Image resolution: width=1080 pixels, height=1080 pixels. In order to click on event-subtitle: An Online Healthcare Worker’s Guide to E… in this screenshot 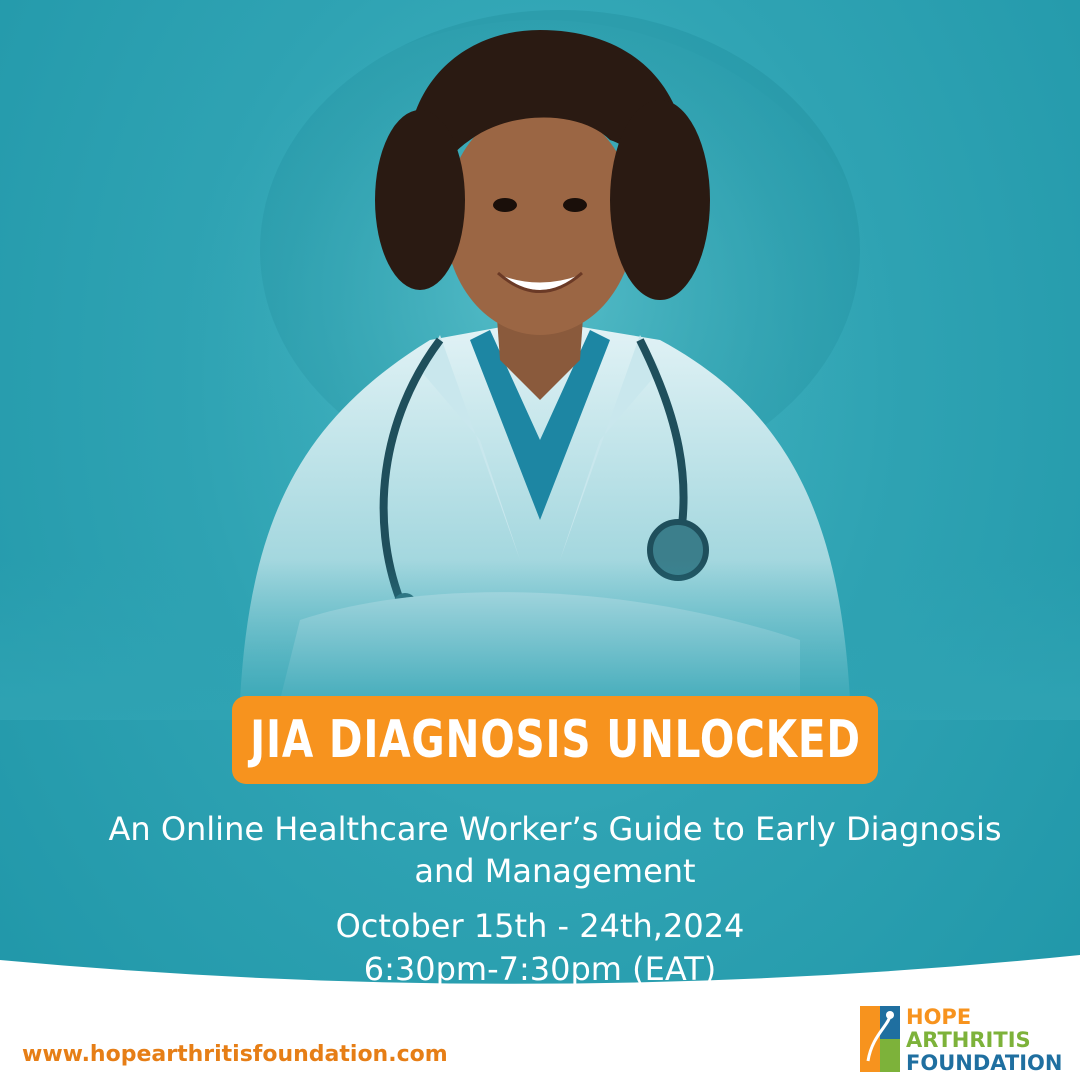, I will do `click(555, 850)`.